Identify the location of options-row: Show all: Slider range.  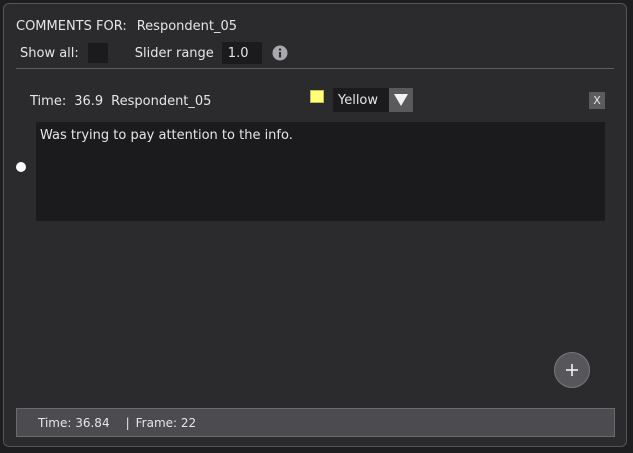
(154, 53).